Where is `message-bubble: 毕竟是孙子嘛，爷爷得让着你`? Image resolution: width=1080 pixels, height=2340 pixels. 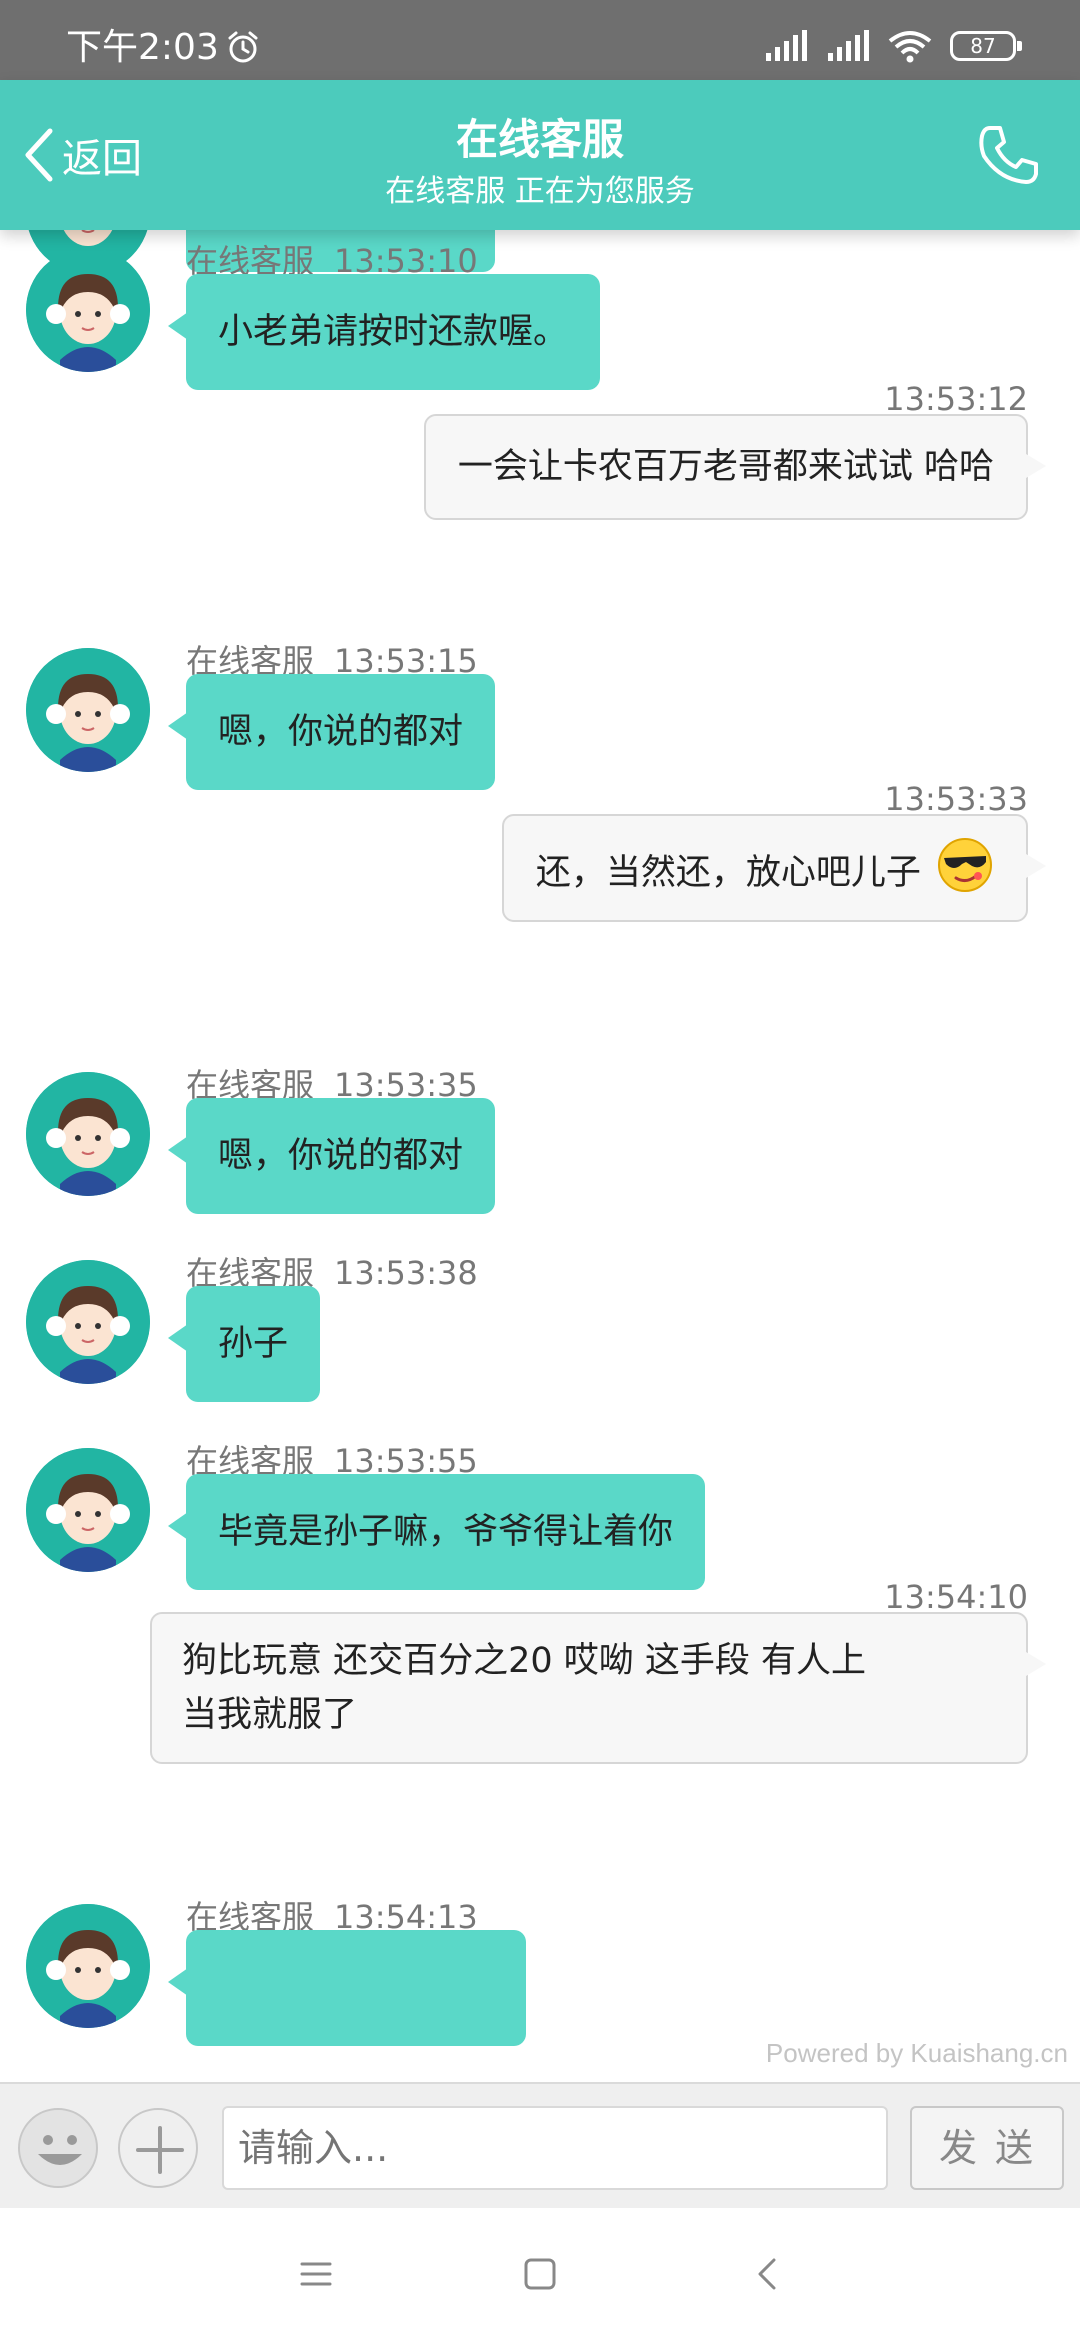
message-bubble: 毕竟是孙子嘛，爷爷得让着你 is located at coordinates (436, 1532).